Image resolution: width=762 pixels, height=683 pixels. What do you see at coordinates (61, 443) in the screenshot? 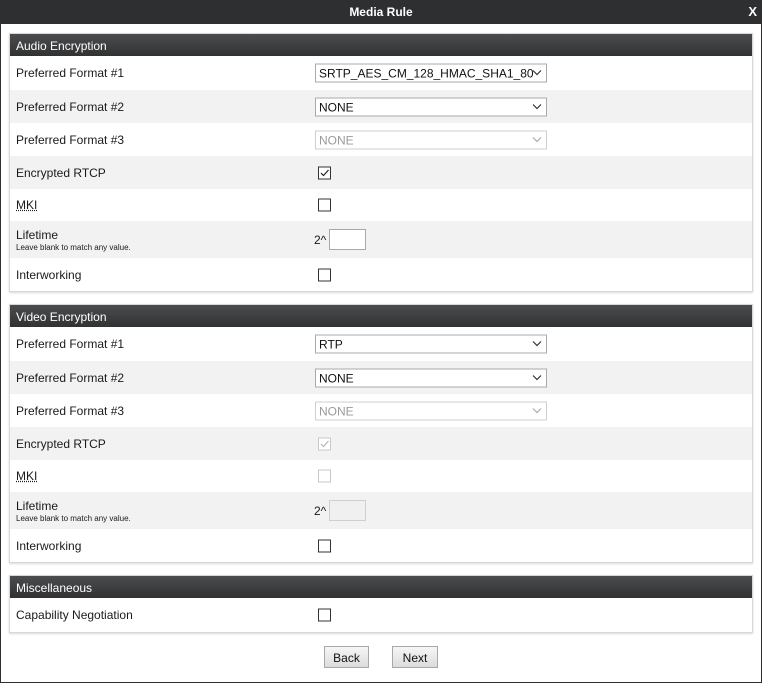
I see `video-rtcp-label: Encrypted RTCP` at bounding box center [61, 443].